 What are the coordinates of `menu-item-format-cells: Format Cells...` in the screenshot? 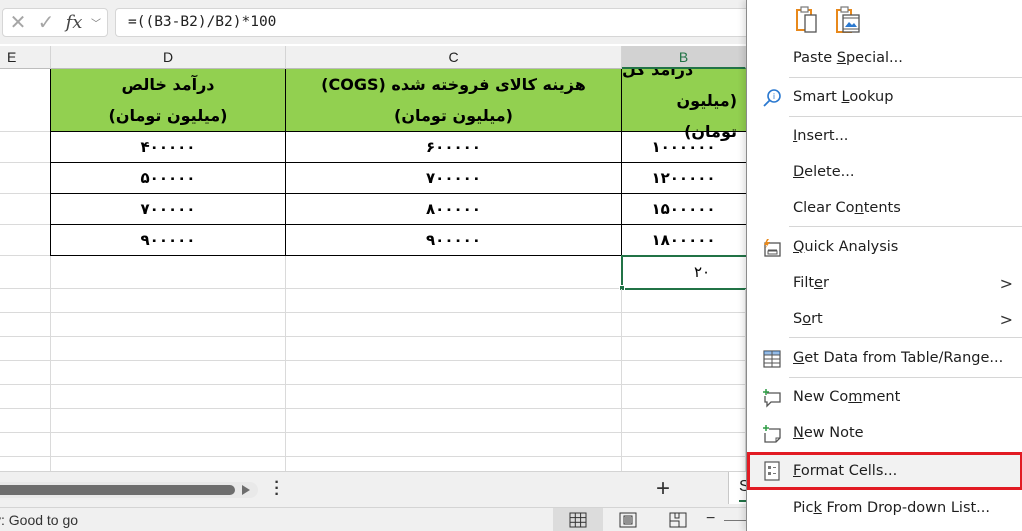 It's located at (884, 471).